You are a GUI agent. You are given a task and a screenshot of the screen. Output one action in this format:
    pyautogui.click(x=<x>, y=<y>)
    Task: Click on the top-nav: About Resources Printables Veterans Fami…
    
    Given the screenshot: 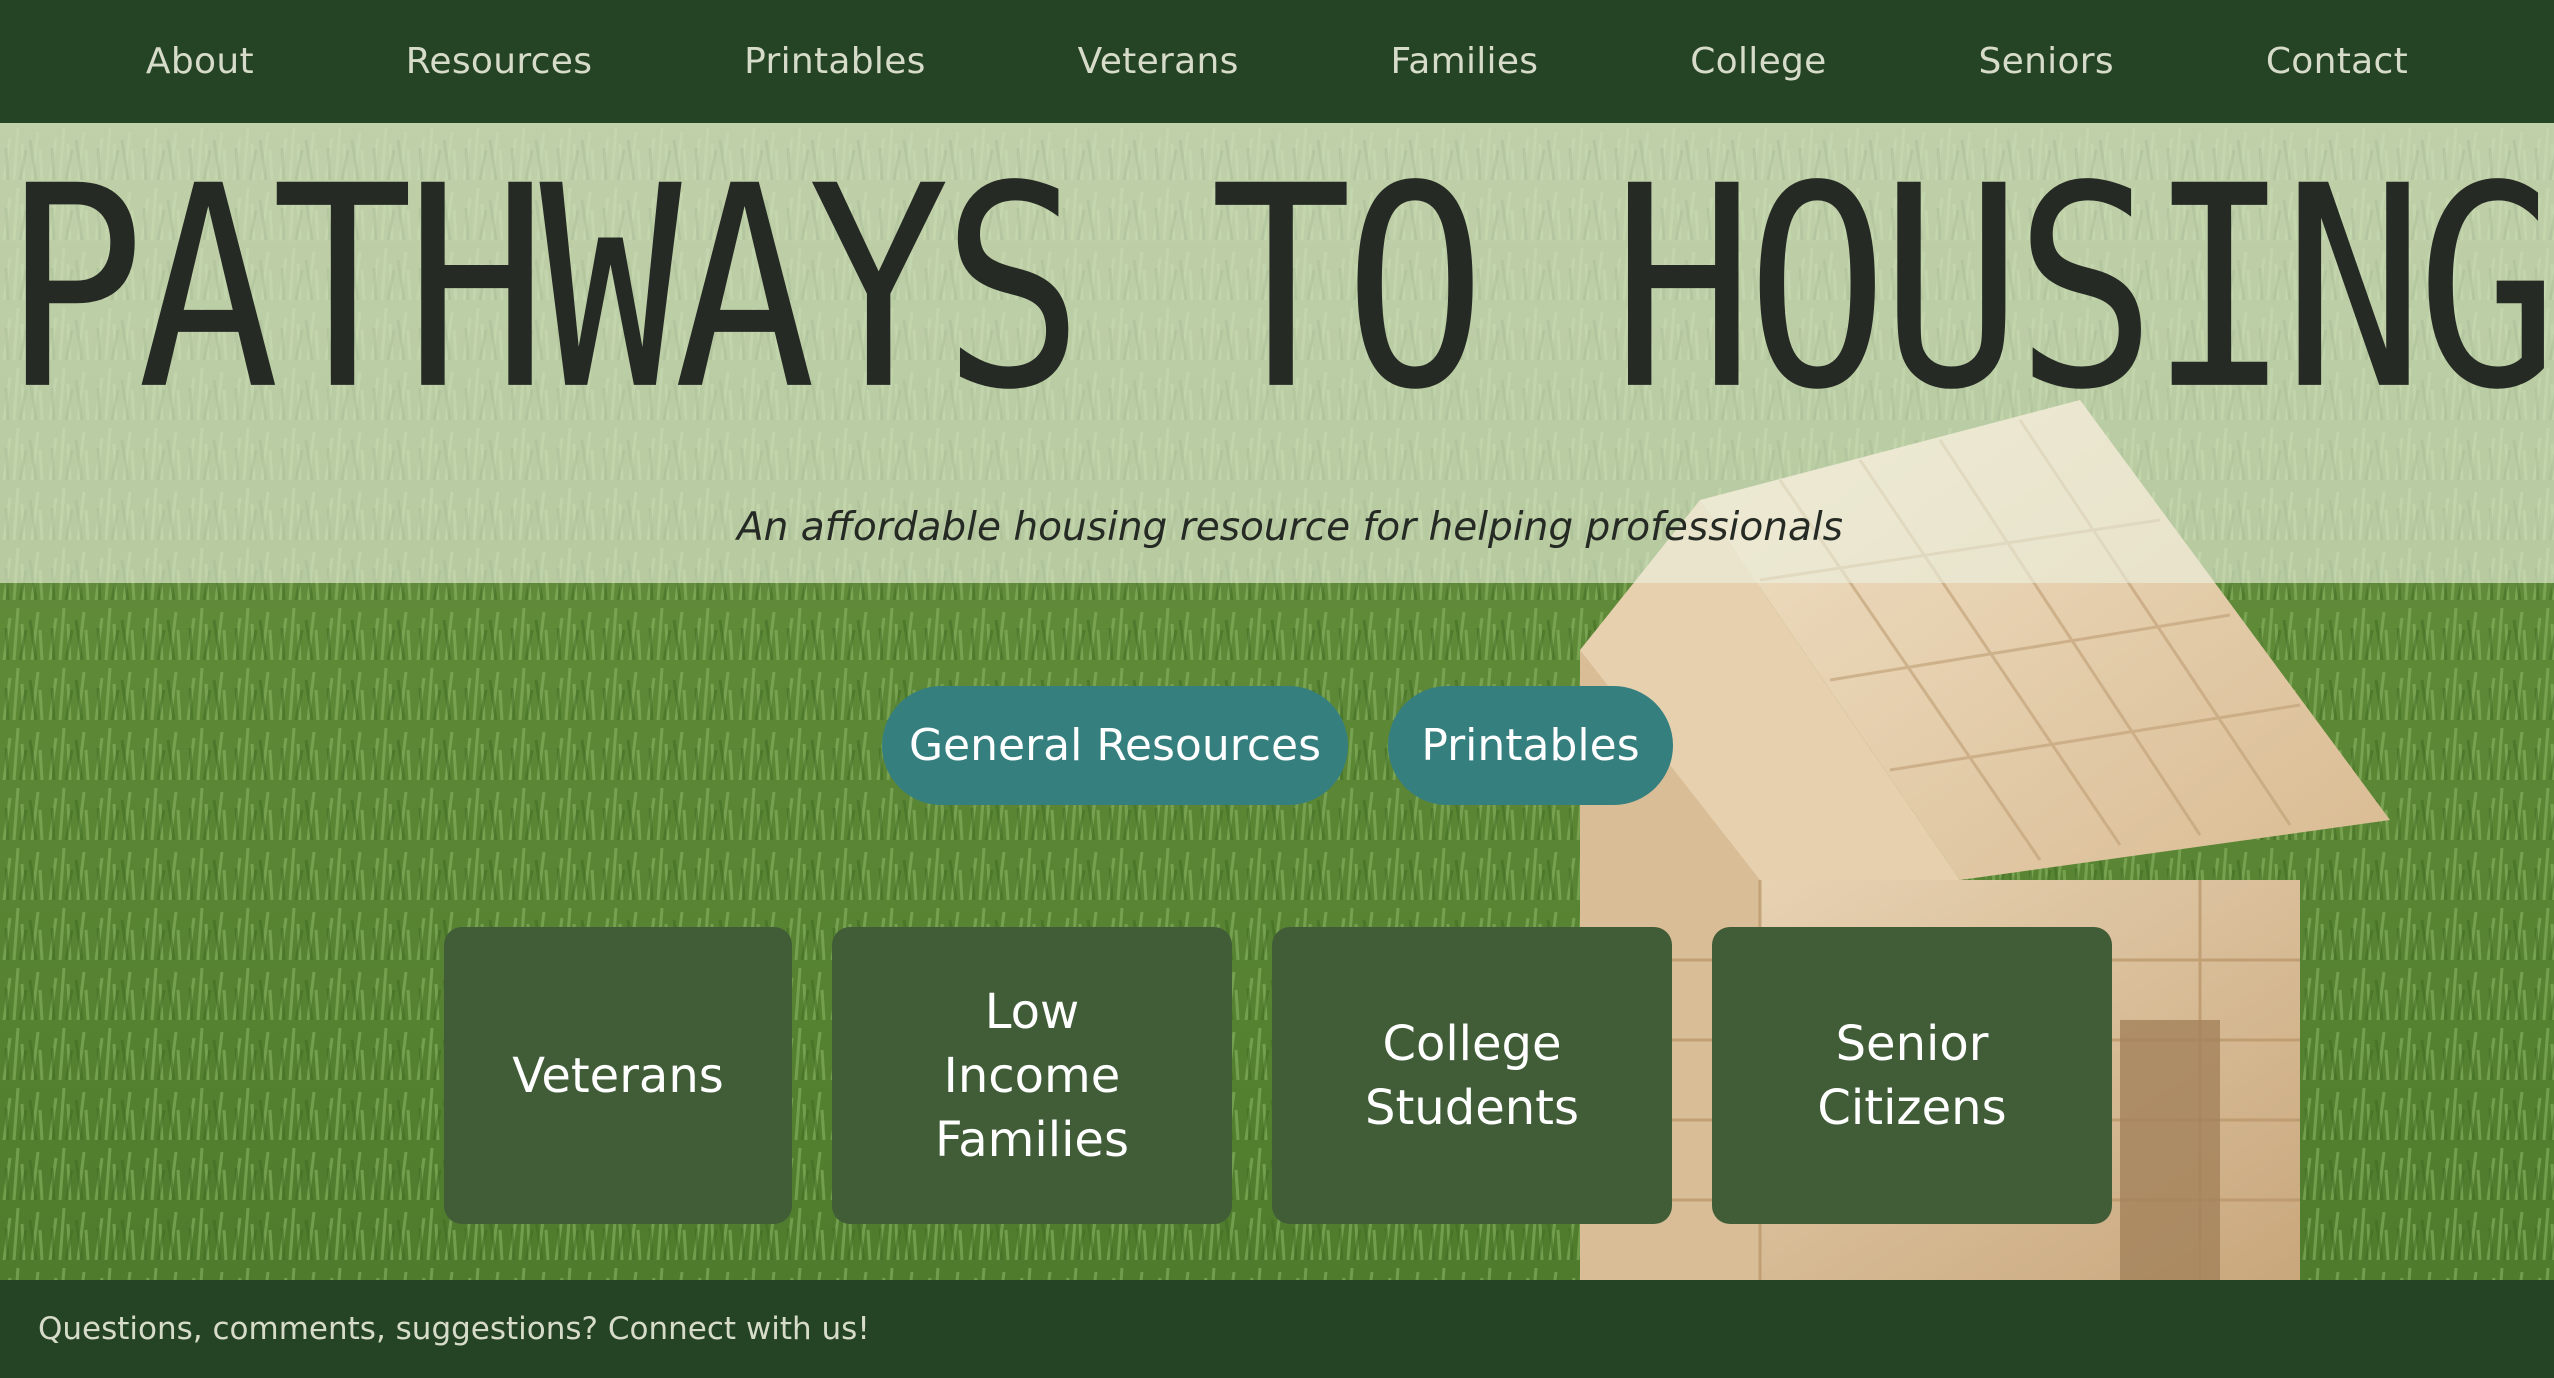 What is the action you would take?
    pyautogui.click(x=1277, y=61)
    